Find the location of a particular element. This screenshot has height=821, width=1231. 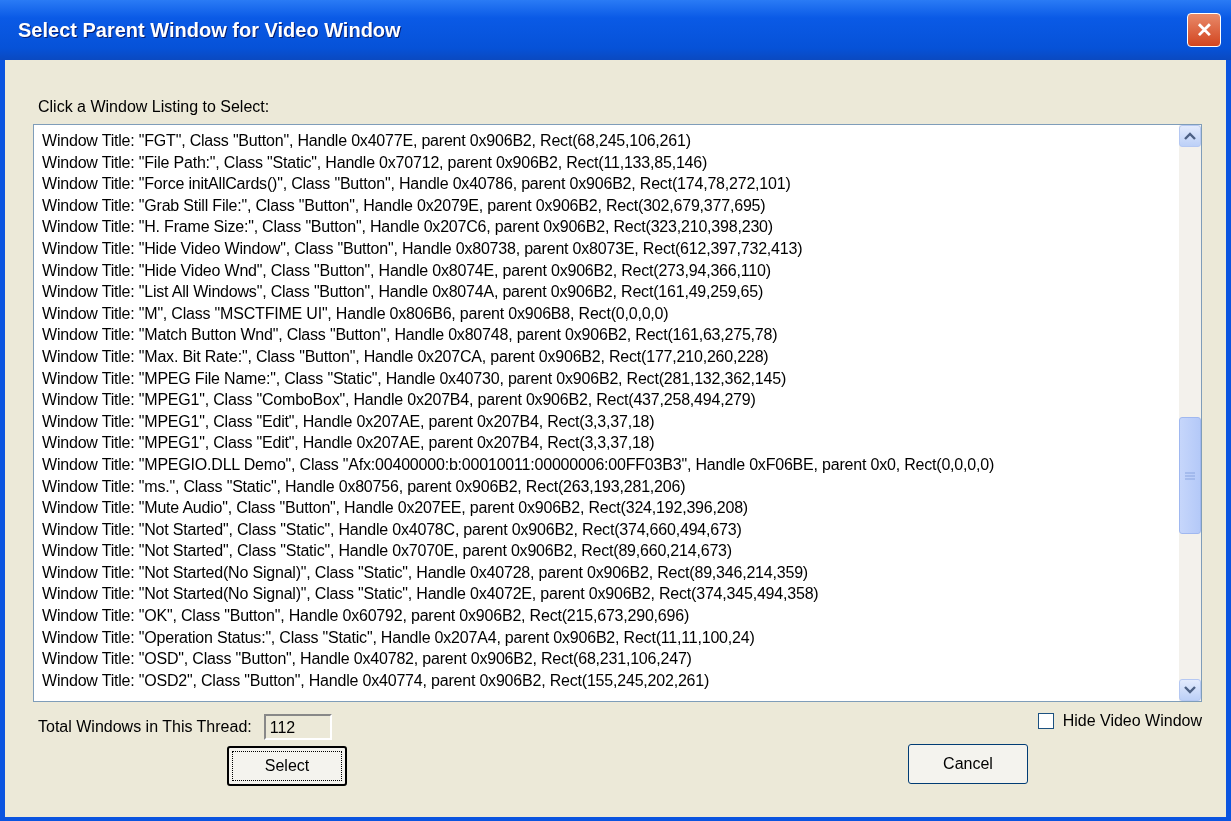

chevron-down-icon is located at coordinates (1190, 690).